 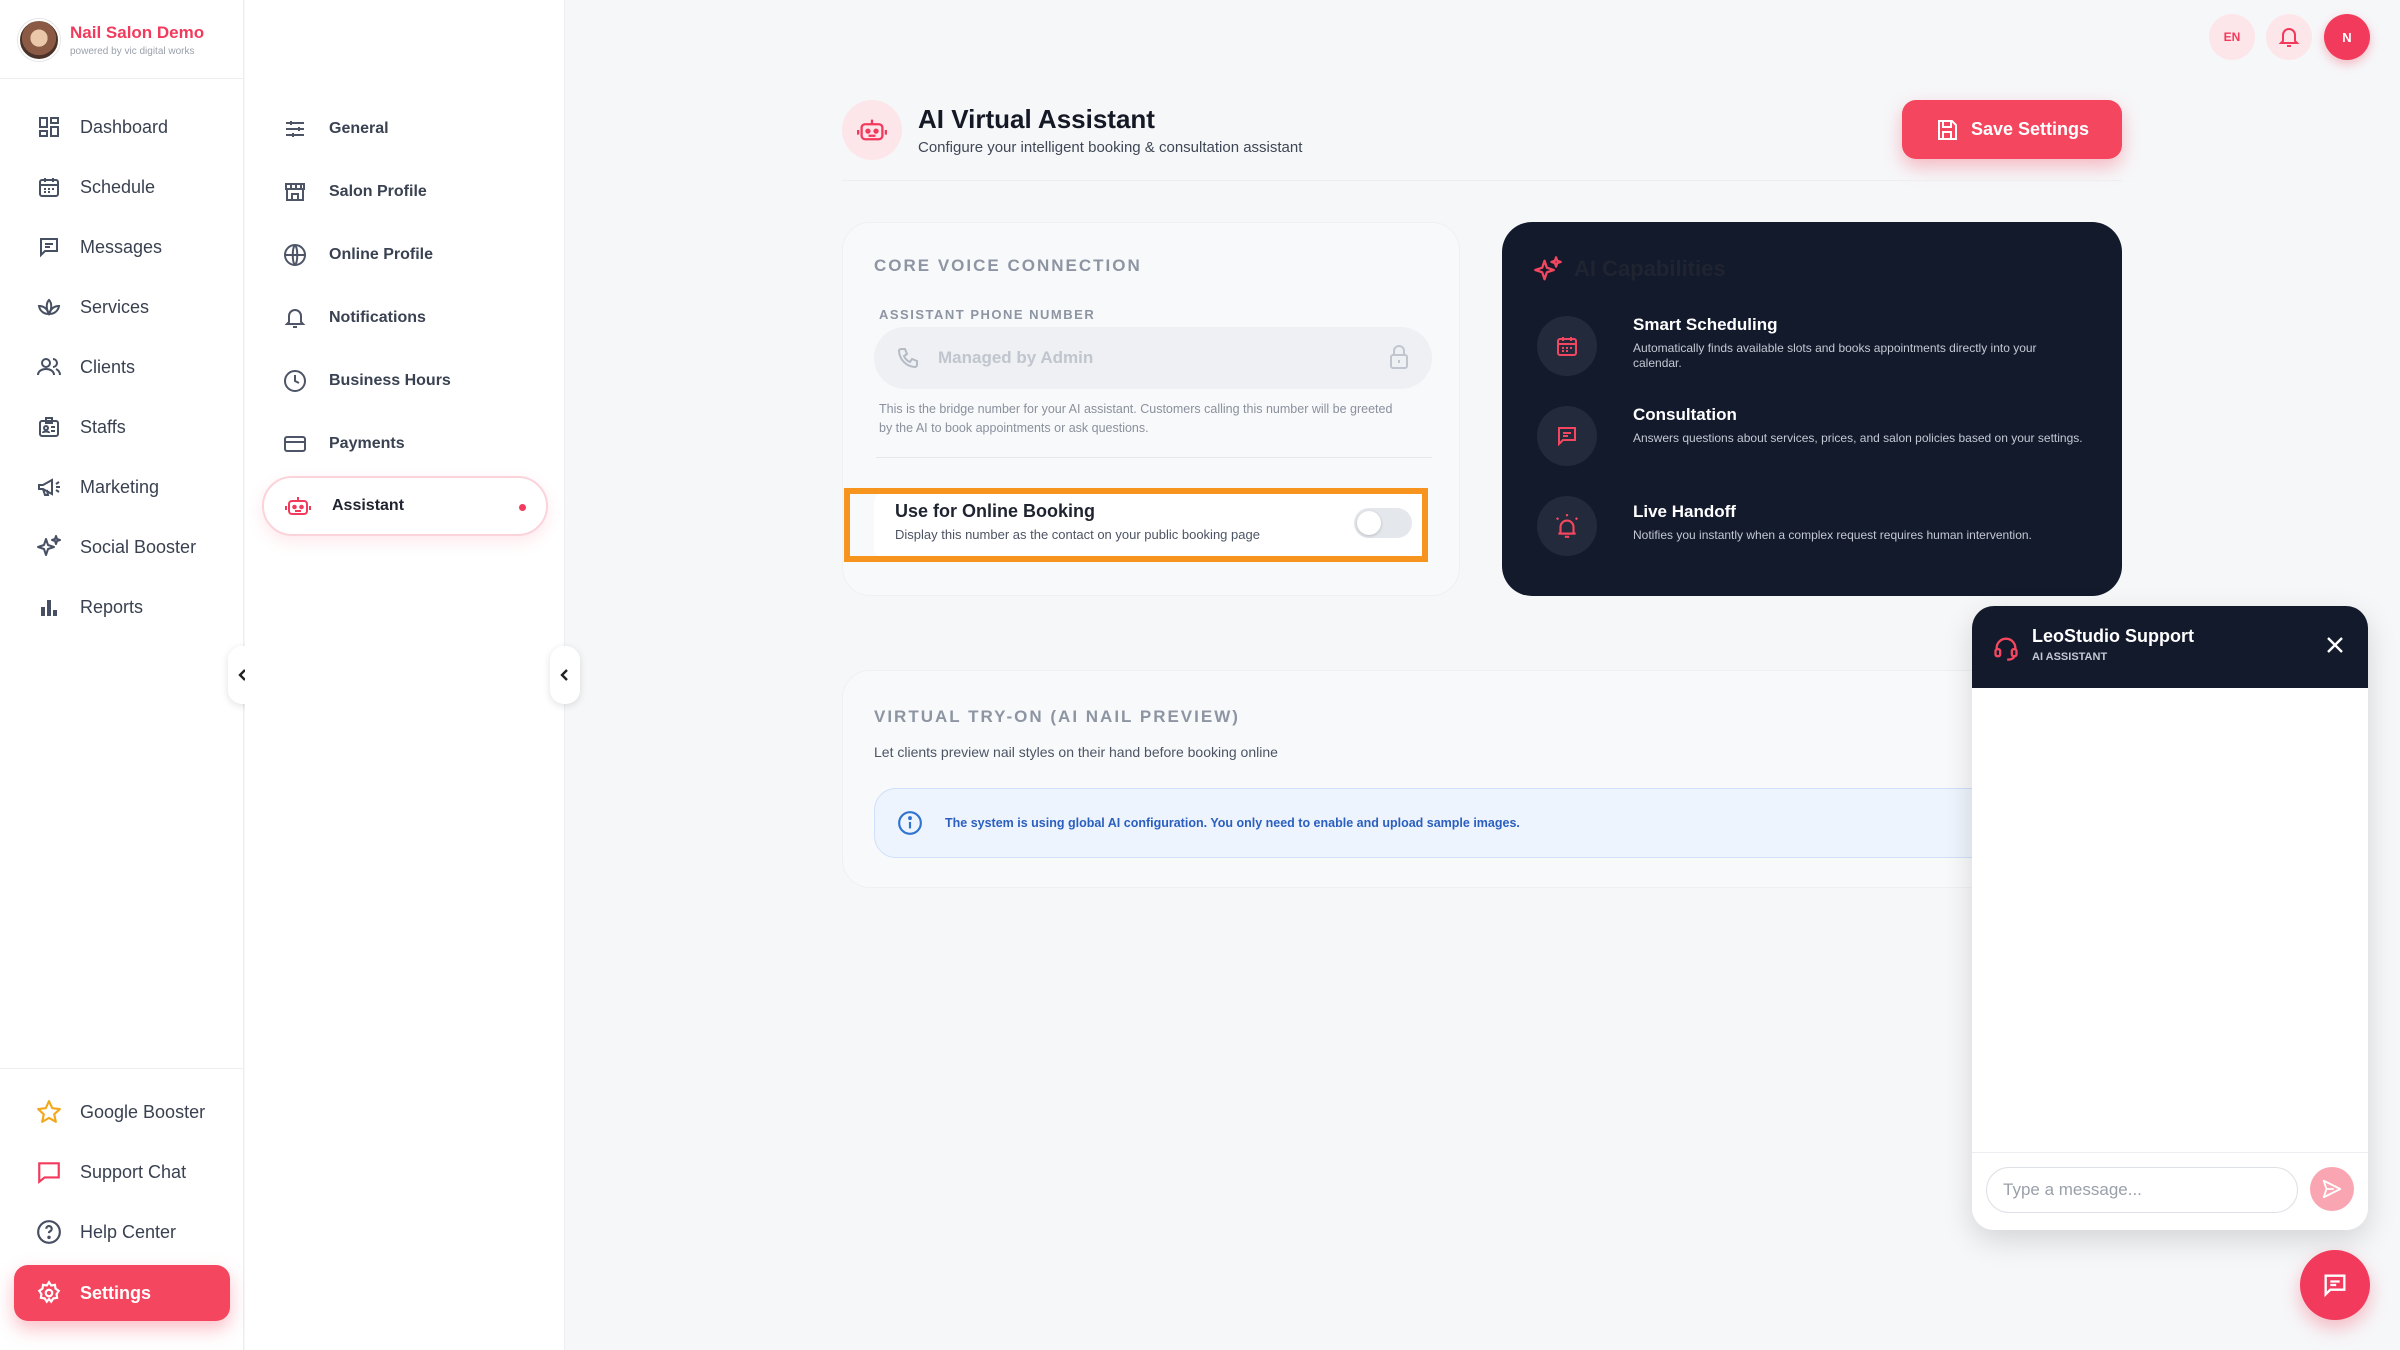 I want to click on settings-item-label: Notifications, so click(x=377, y=317).